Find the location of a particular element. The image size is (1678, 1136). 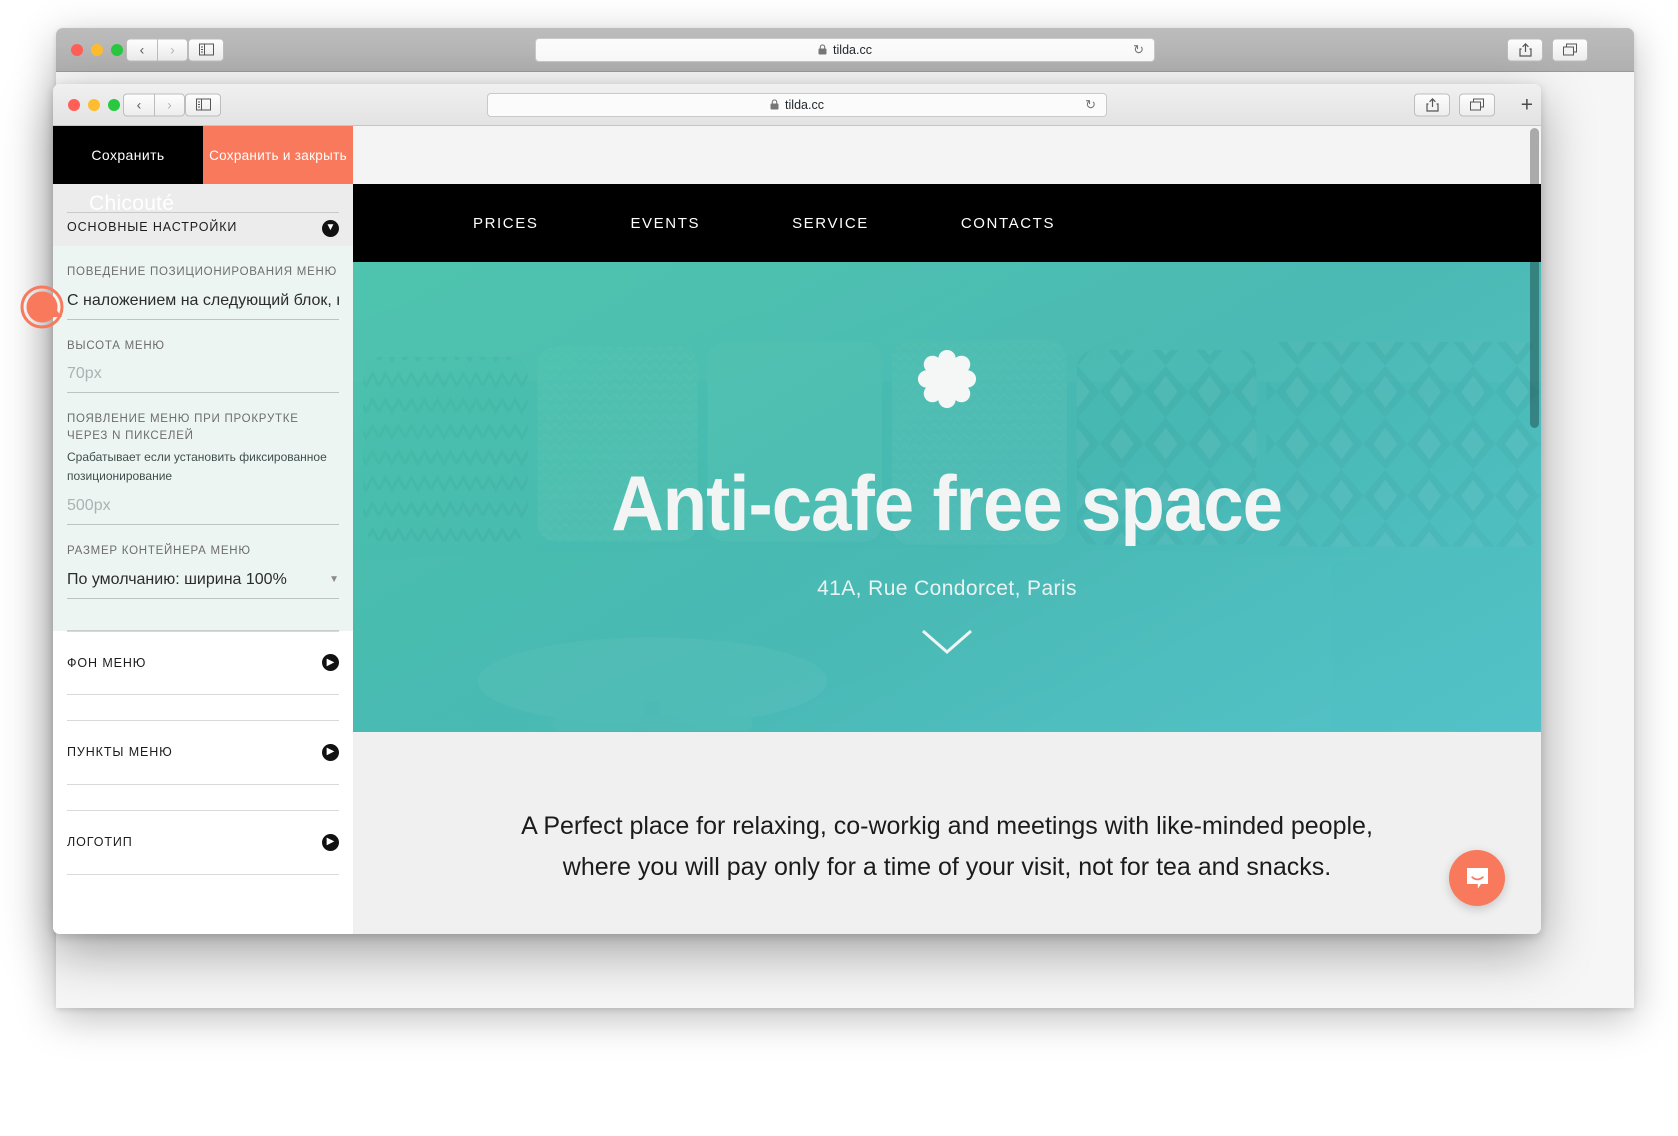

main-settings-header: Chicouté ОСНОВНЫЕ НАСТРОЙКИ ▼ is located at coordinates (203, 215).